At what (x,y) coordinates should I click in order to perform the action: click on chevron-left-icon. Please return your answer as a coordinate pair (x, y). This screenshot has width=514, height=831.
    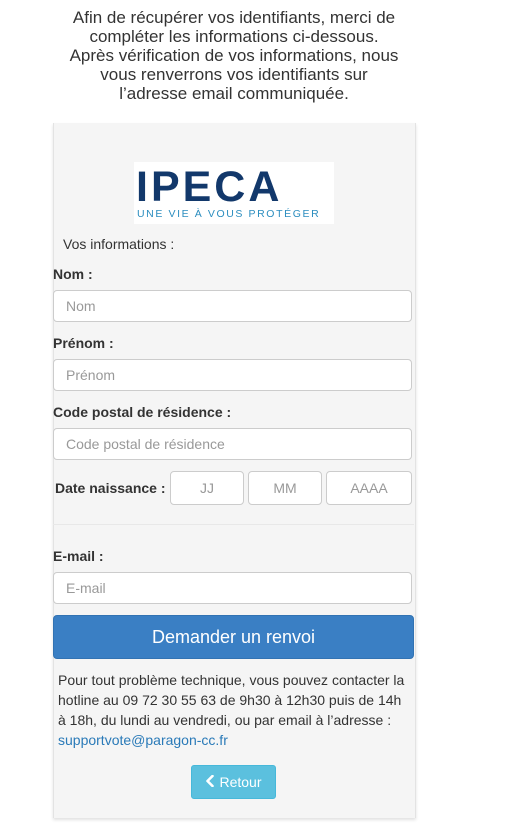
    Looking at the image, I should click on (210, 782).